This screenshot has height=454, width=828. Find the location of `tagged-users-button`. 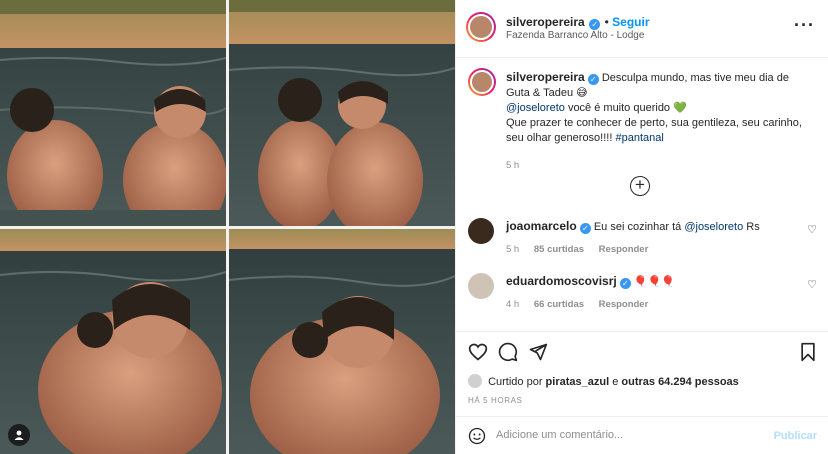

tagged-users-button is located at coordinates (19, 435).